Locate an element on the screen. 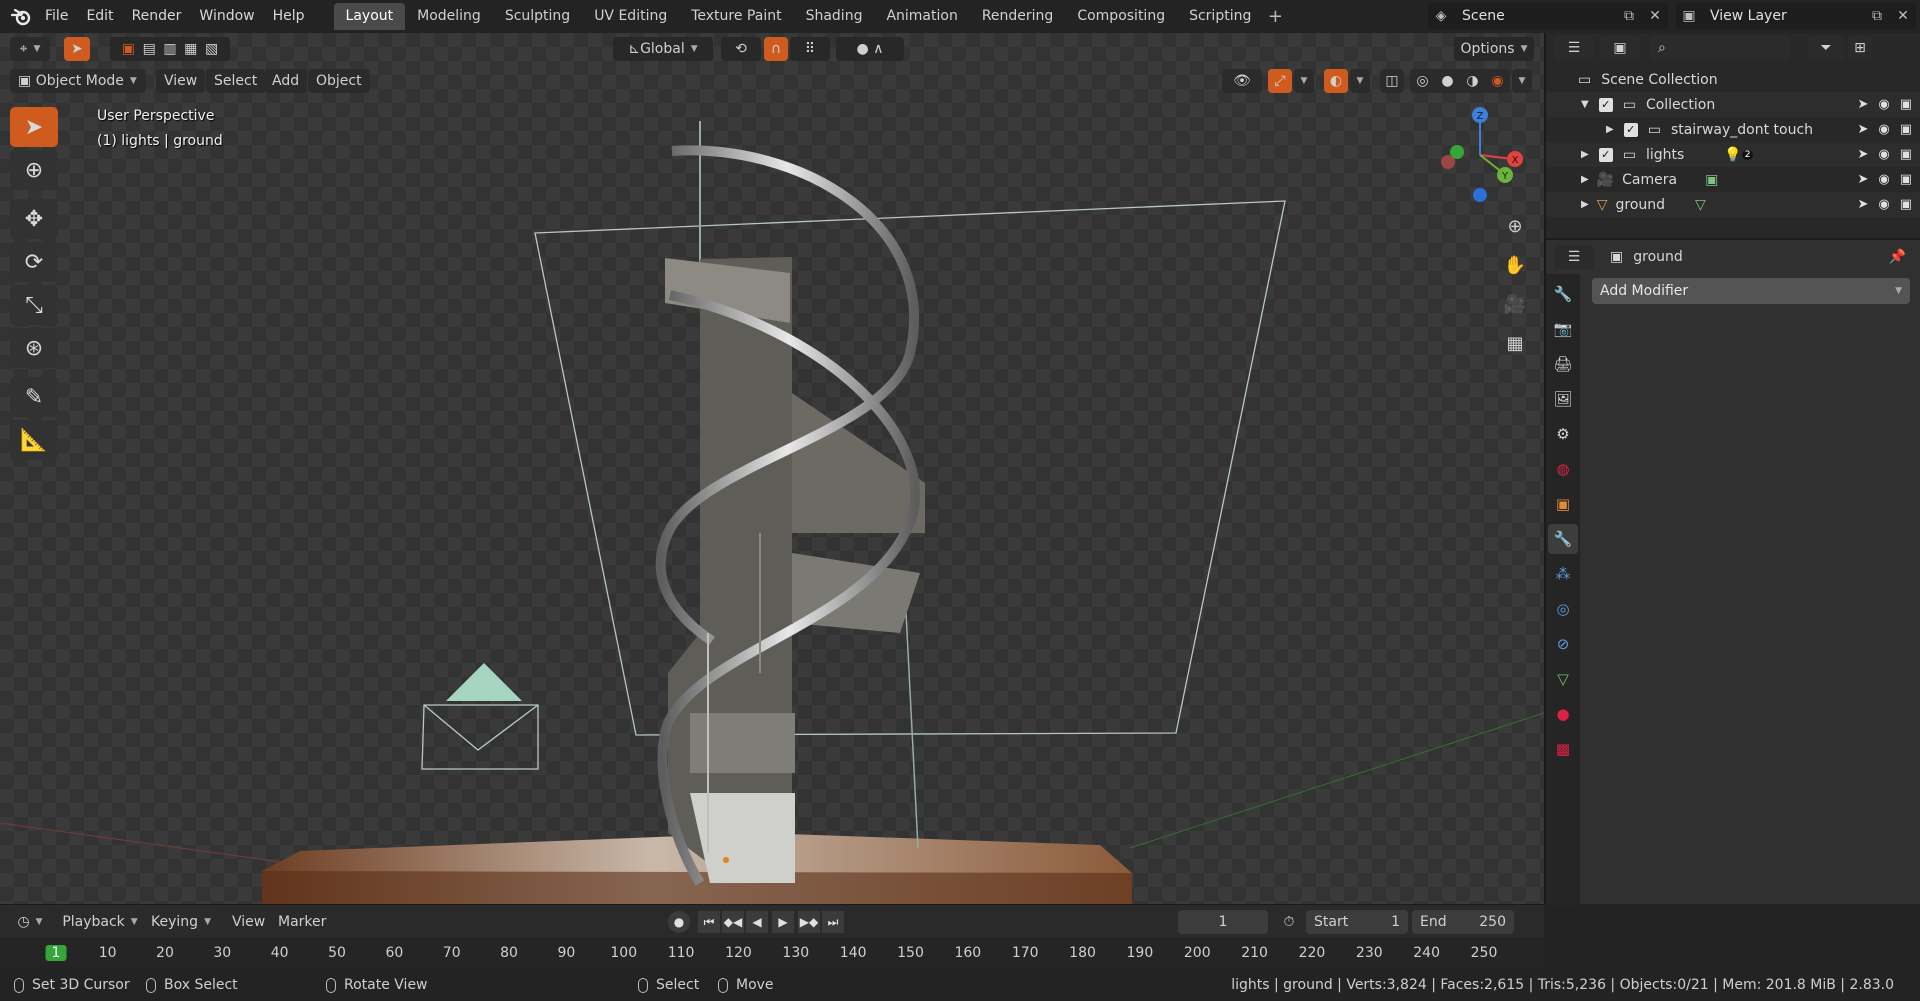 Image resolution: width=1920 pixels, height=1001 pixels. tab-animation: Animation is located at coordinates (921, 16).